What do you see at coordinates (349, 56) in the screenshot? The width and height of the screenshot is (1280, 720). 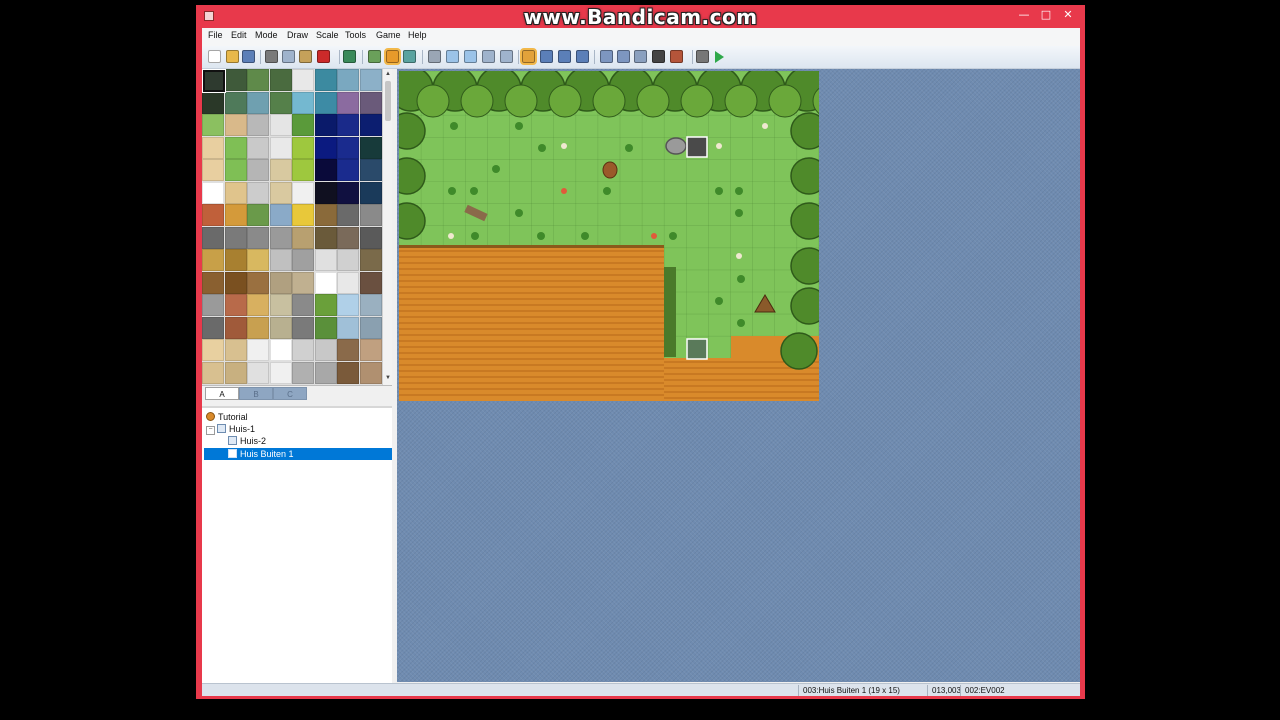 I see `undo-icon` at bounding box center [349, 56].